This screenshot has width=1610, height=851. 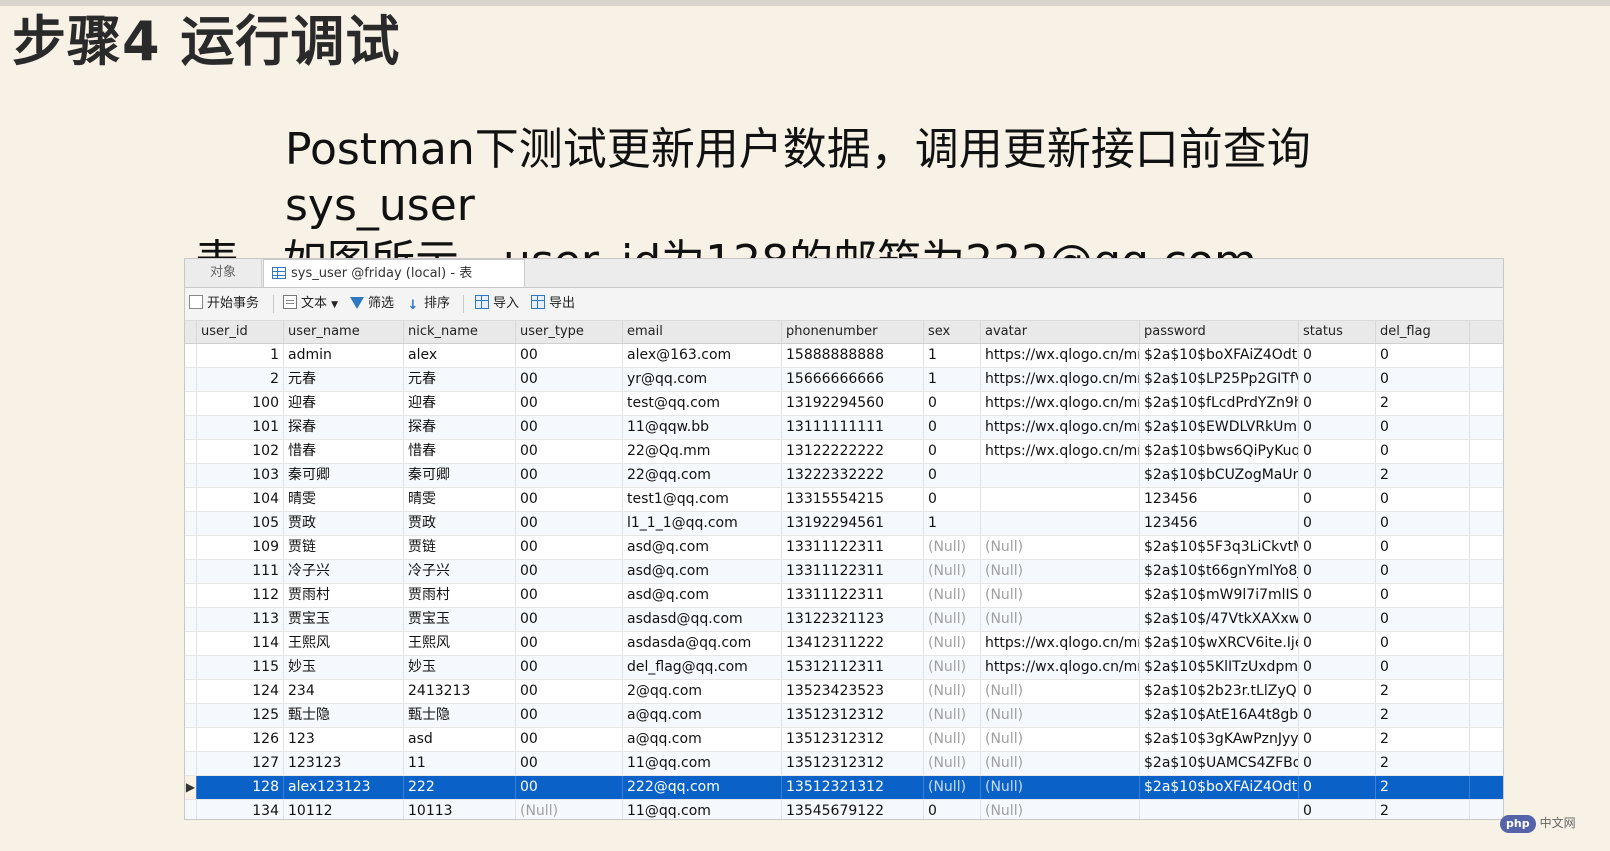 I want to click on text-button: 文本 ▼, so click(x=310, y=304).